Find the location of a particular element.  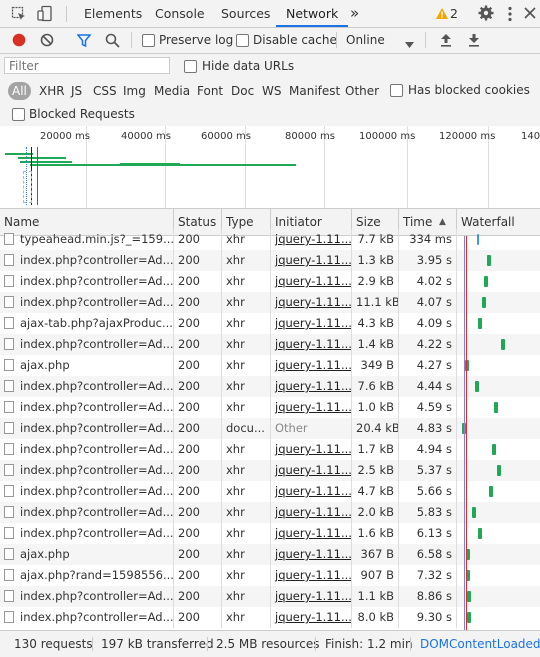

tab-console: Console is located at coordinates (180, 13).